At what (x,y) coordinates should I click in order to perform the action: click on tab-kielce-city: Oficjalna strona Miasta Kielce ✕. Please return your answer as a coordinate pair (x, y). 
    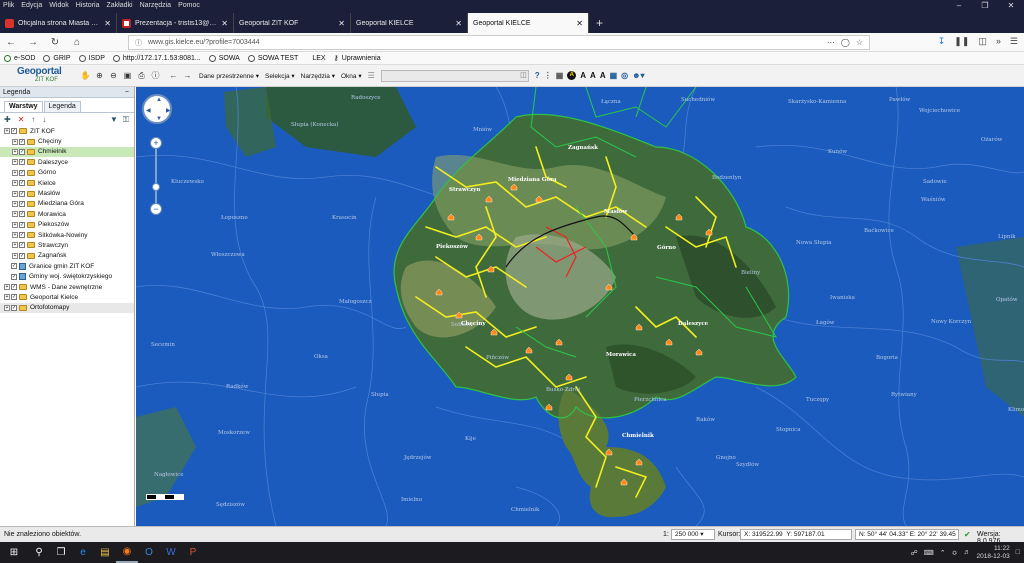
    Looking at the image, I should click on (58, 23).